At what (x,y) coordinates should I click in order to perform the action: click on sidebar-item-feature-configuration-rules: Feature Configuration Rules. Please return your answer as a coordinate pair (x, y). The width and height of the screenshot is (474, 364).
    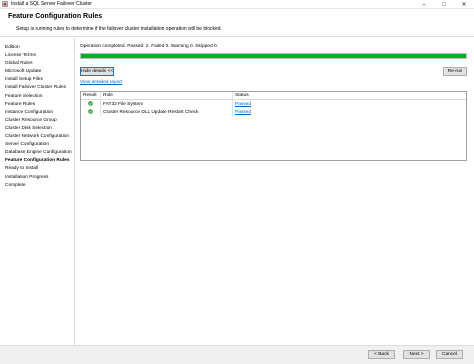
    Looking at the image, I should click on (37, 161).